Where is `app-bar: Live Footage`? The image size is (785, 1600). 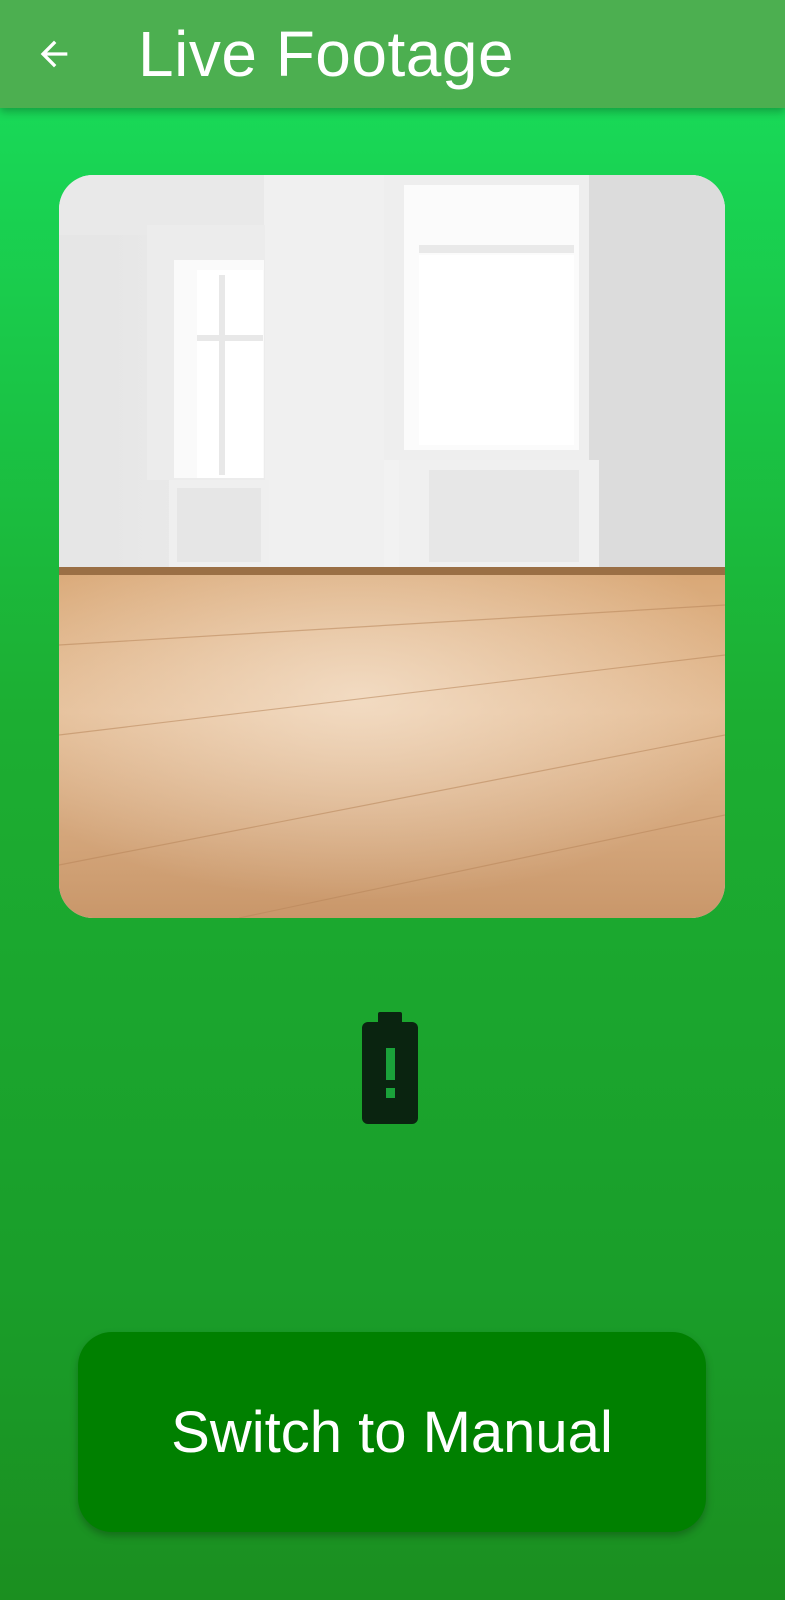
app-bar: Live Footage is located at coordinates (392, 54).